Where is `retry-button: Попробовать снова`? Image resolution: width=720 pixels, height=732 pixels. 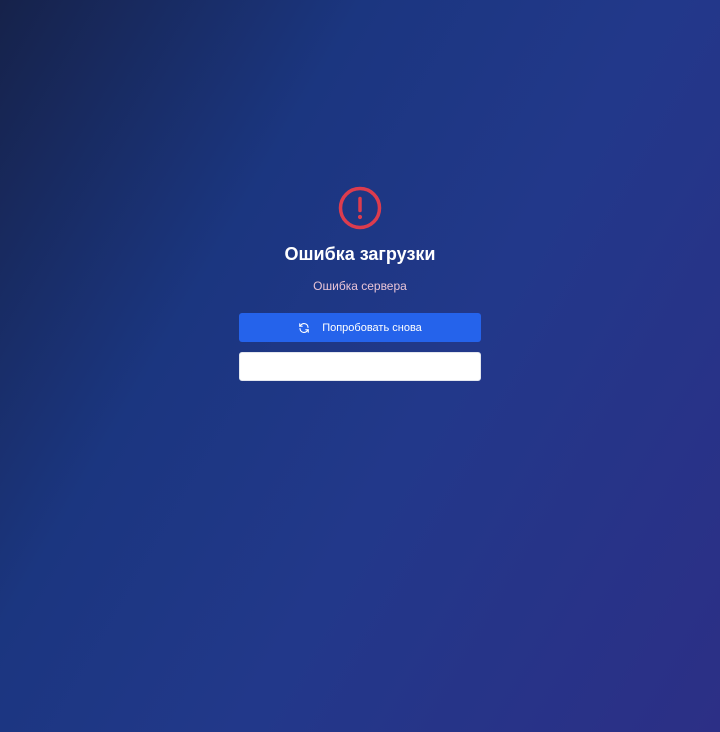
retry-button: Попробовать снова is located at coordinates (360, 327).